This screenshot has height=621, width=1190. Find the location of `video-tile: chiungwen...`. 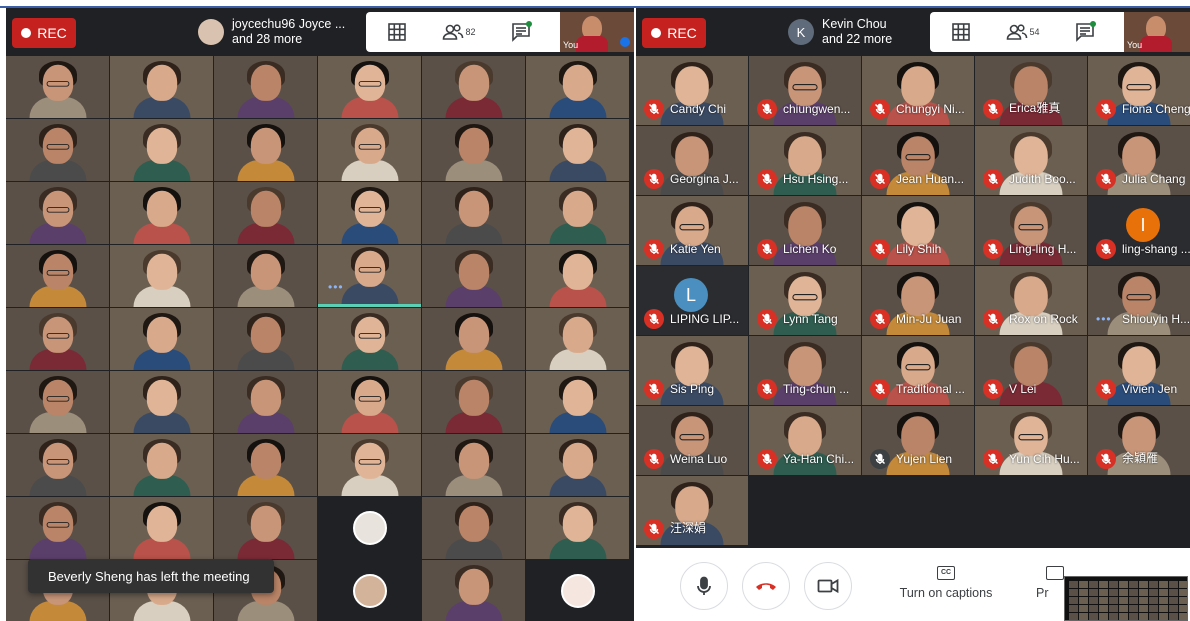

video-tile: chiungwen... is located at coordinates (805, 90).